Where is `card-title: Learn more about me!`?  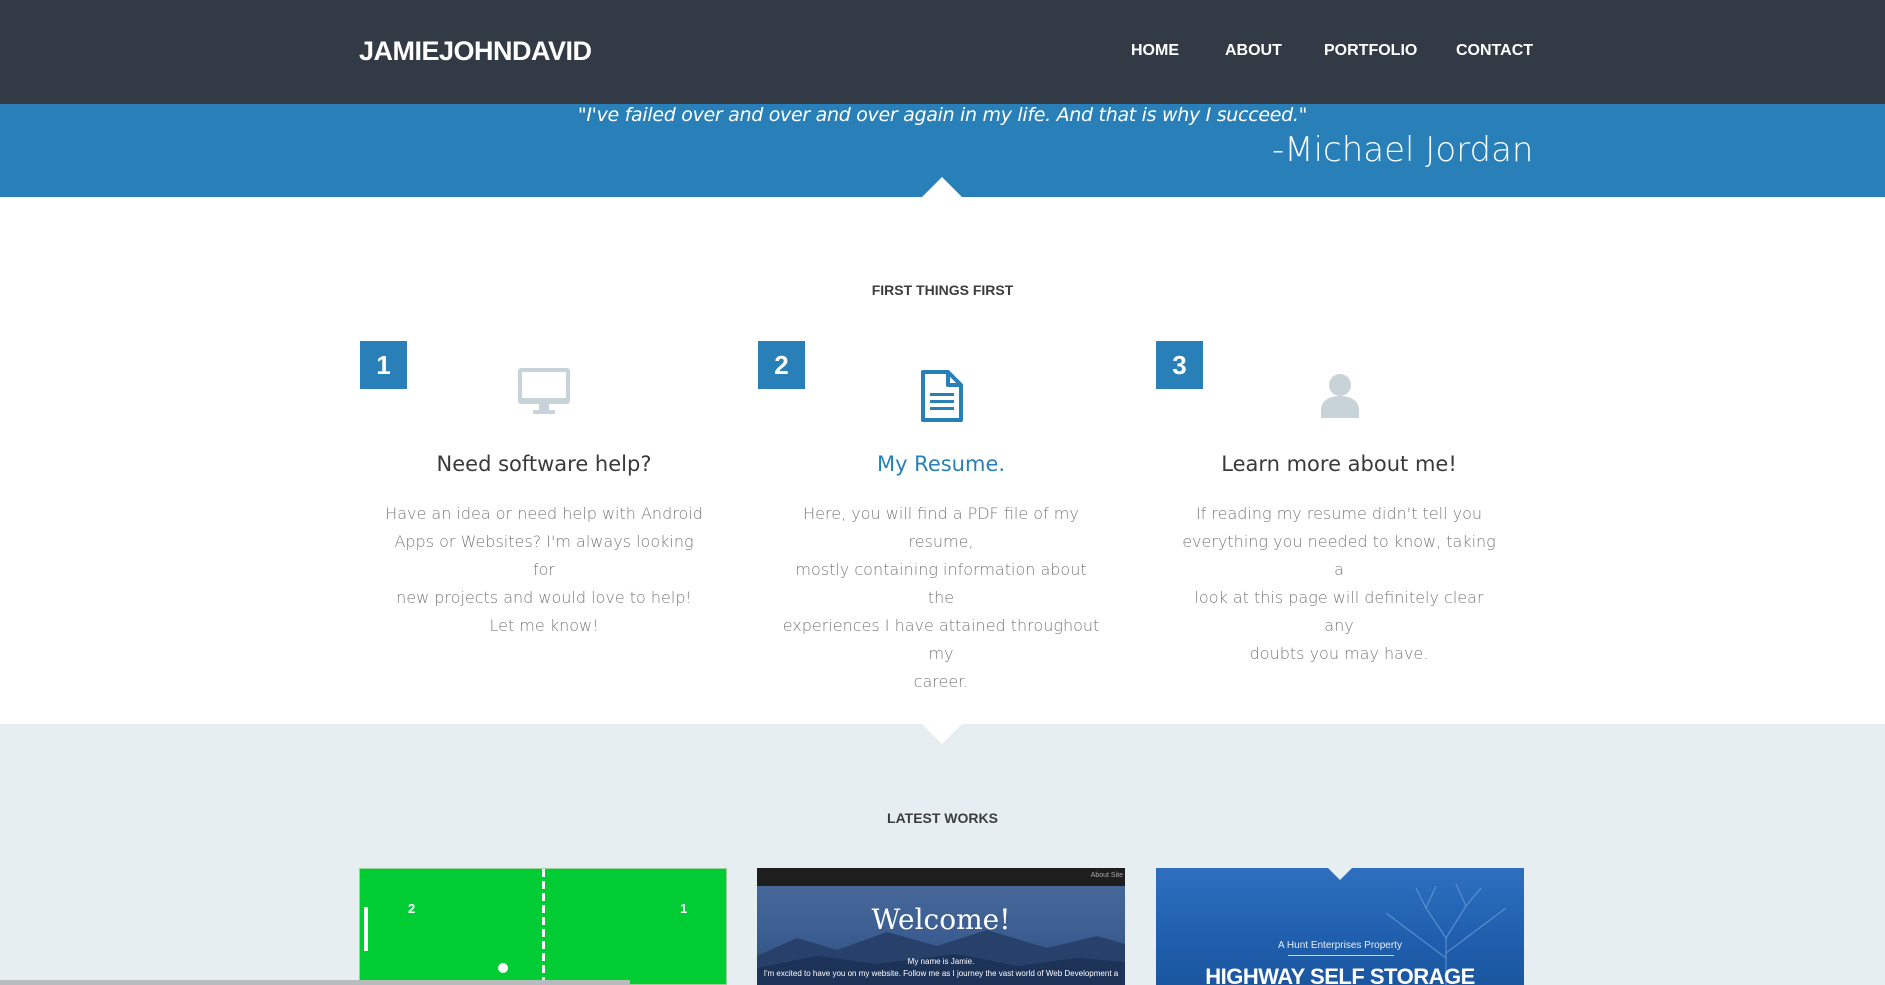
card-title: Learn more about me! is located at coordinates (1339, 464).